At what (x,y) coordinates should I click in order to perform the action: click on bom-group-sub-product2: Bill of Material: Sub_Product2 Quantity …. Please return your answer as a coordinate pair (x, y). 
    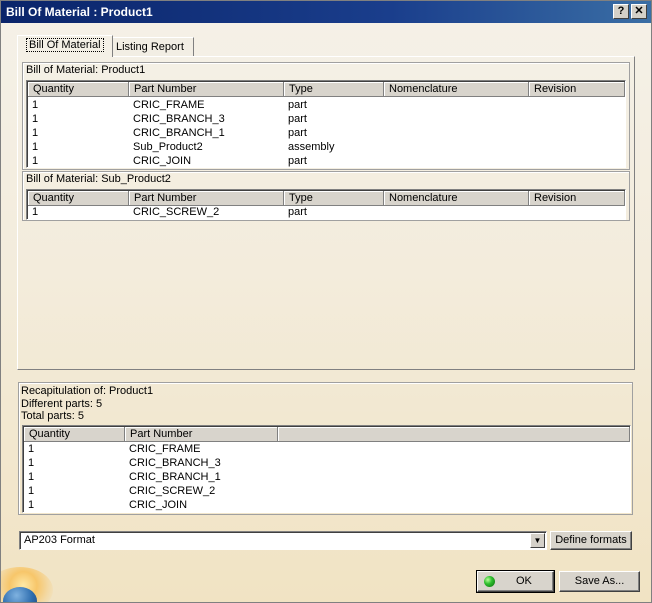
    Looking at the image, I should click on (326, 196).